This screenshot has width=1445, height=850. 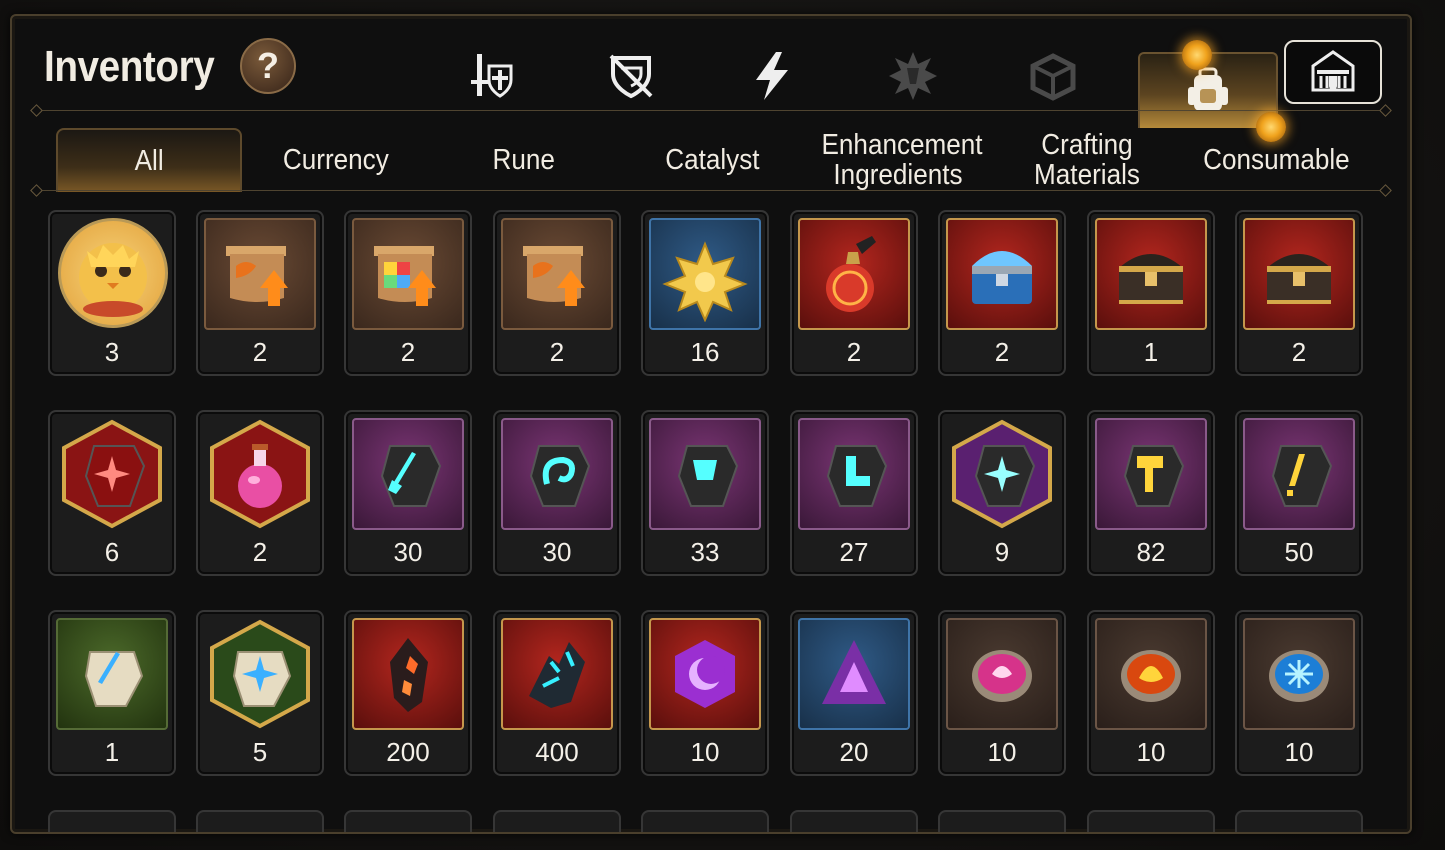 What do you see at coordinates (854, 552) in the screenshot?
I see `item-quantity: 27` at bounding box center [854, 552].